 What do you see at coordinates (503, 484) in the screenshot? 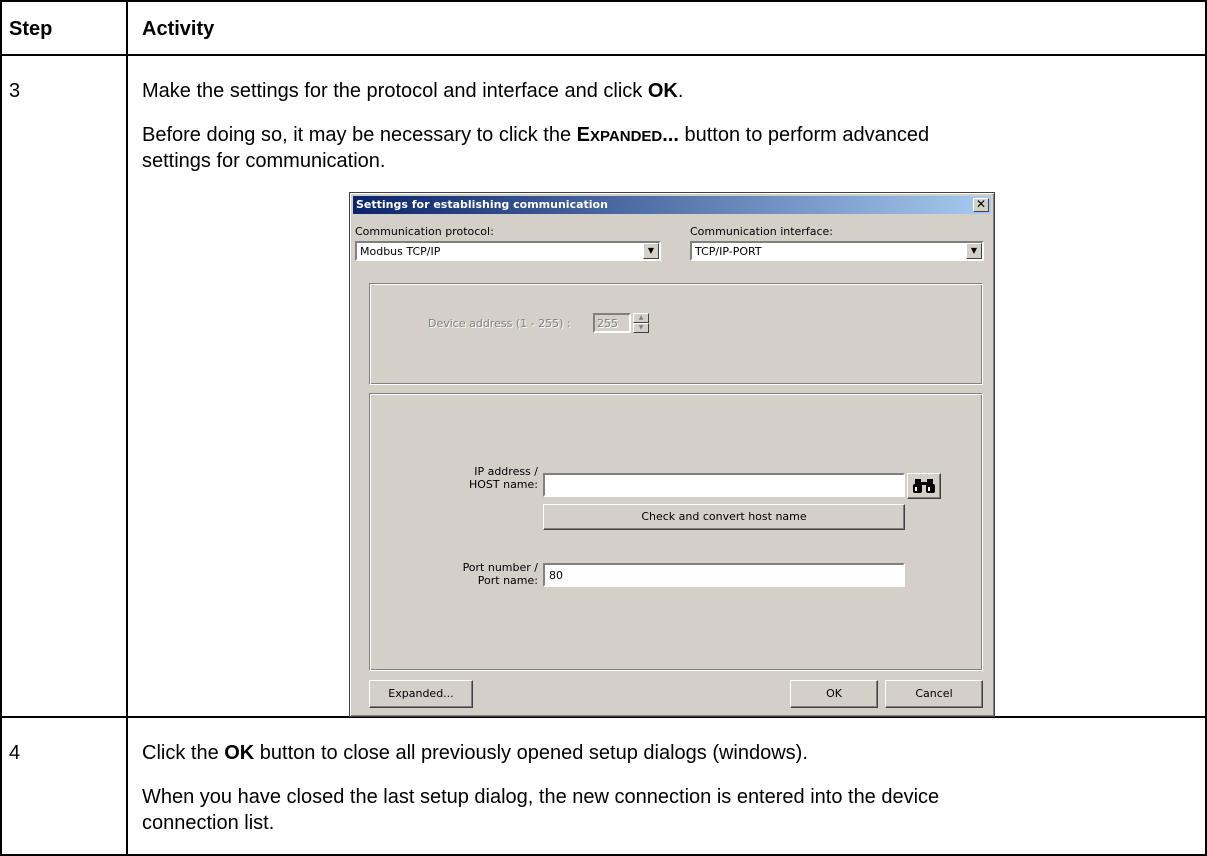
I see `ip-label-line-2: HOST name:` at bounding box center [503, 484].